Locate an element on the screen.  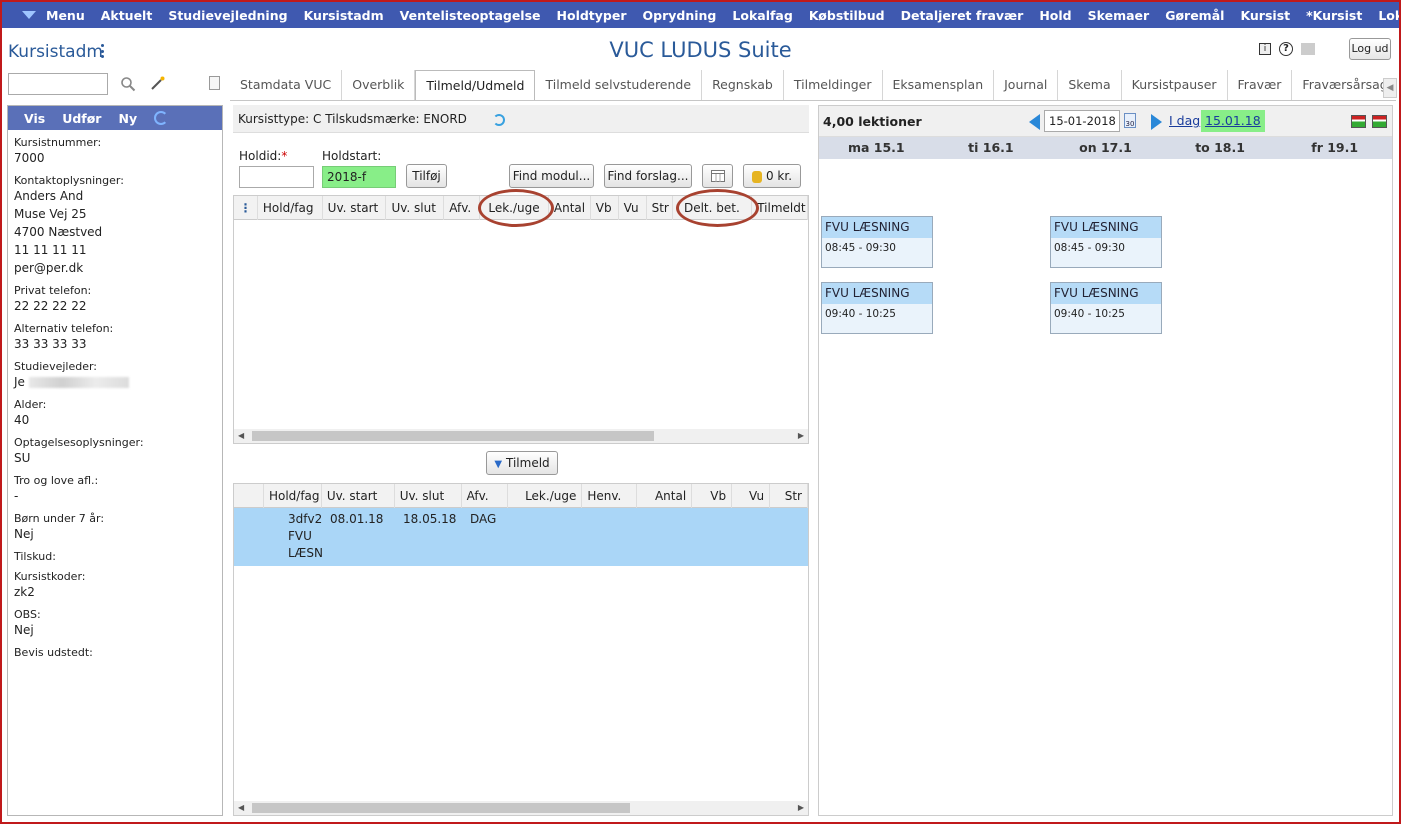
ny-button: Ny is located at coordinates (127, 118).